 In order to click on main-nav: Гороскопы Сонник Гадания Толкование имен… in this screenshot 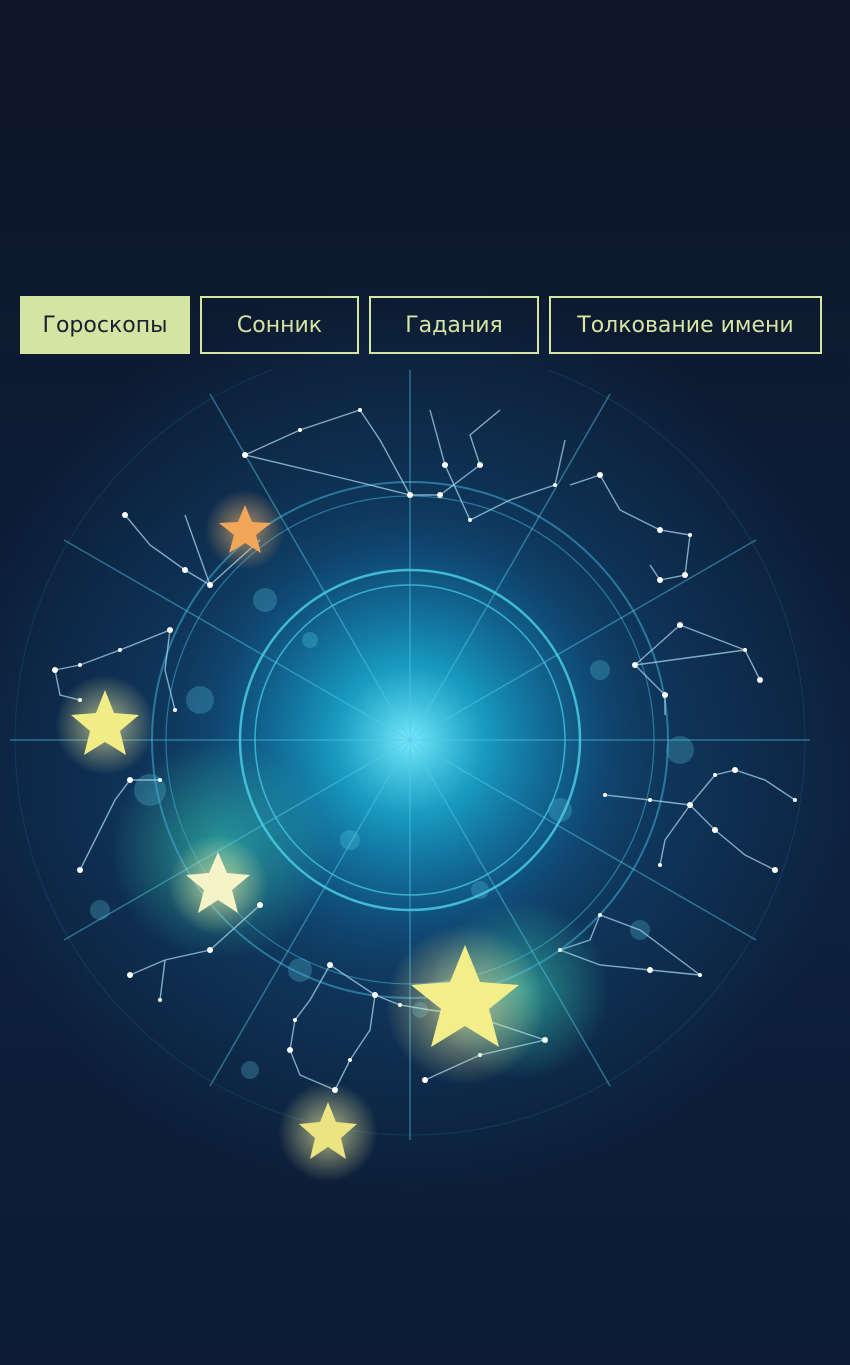, I will do `click(421, 325)`.